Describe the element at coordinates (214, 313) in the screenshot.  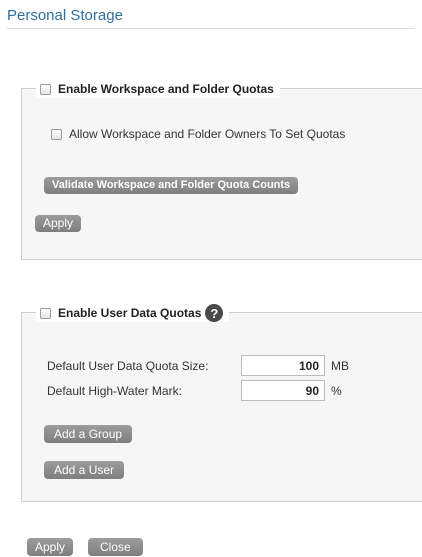
I see `help-icon: ?` at that location.